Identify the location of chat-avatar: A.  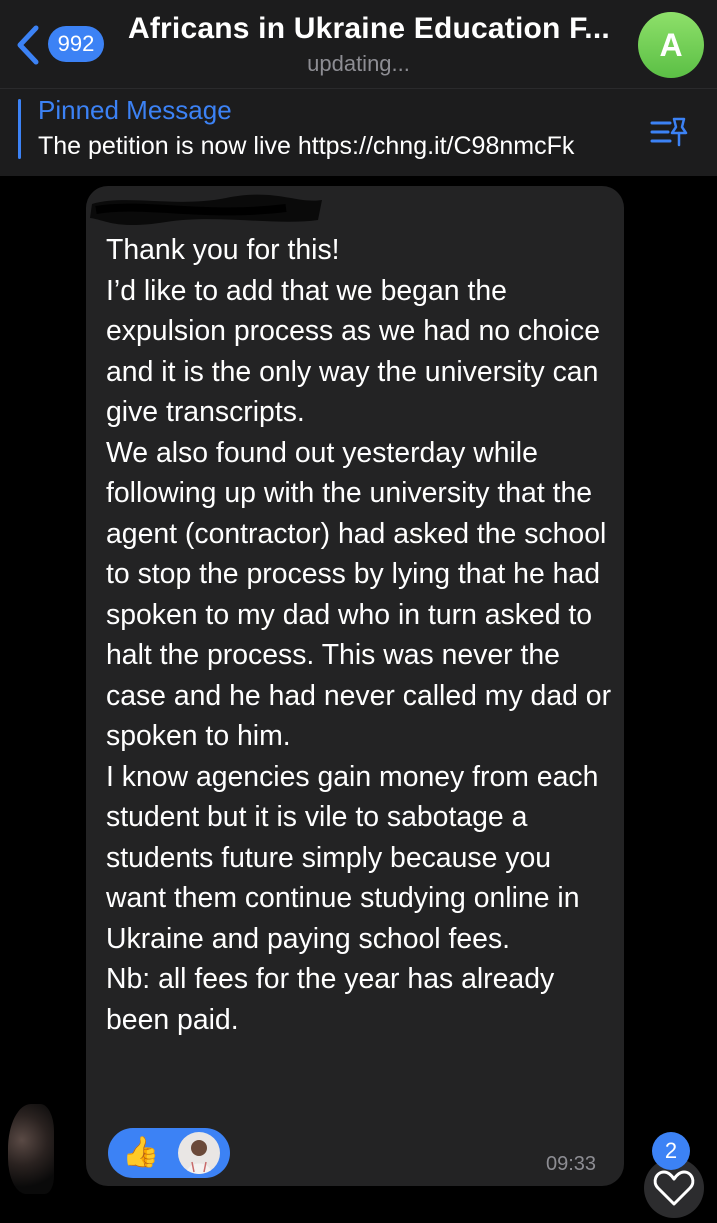
(671, 45).